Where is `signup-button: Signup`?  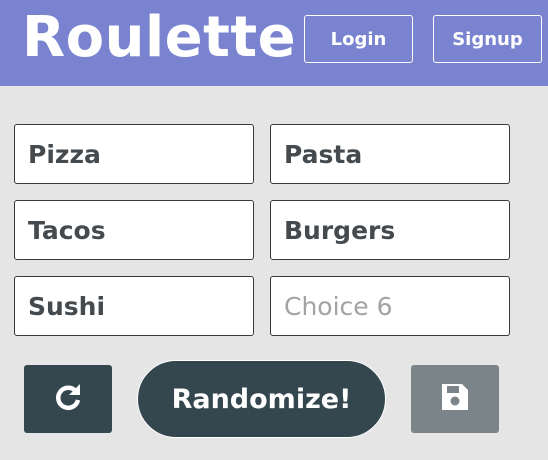
signup-button: Signup is located at coordinates (487, 39).